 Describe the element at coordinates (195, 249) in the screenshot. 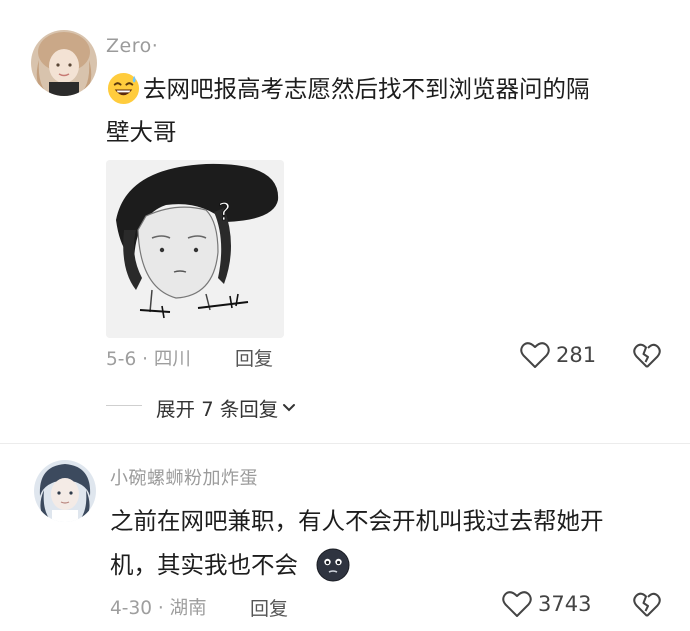

I see `sticker-image: ?` at that location.